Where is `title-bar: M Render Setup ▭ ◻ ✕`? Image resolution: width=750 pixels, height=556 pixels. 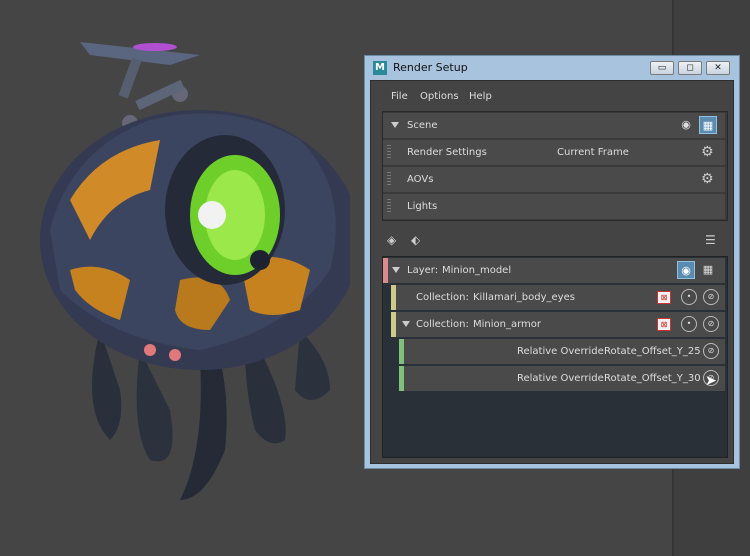
title-bar: M Render Setup ▭ ◻ ✕ is located at coordinates (552, 68).